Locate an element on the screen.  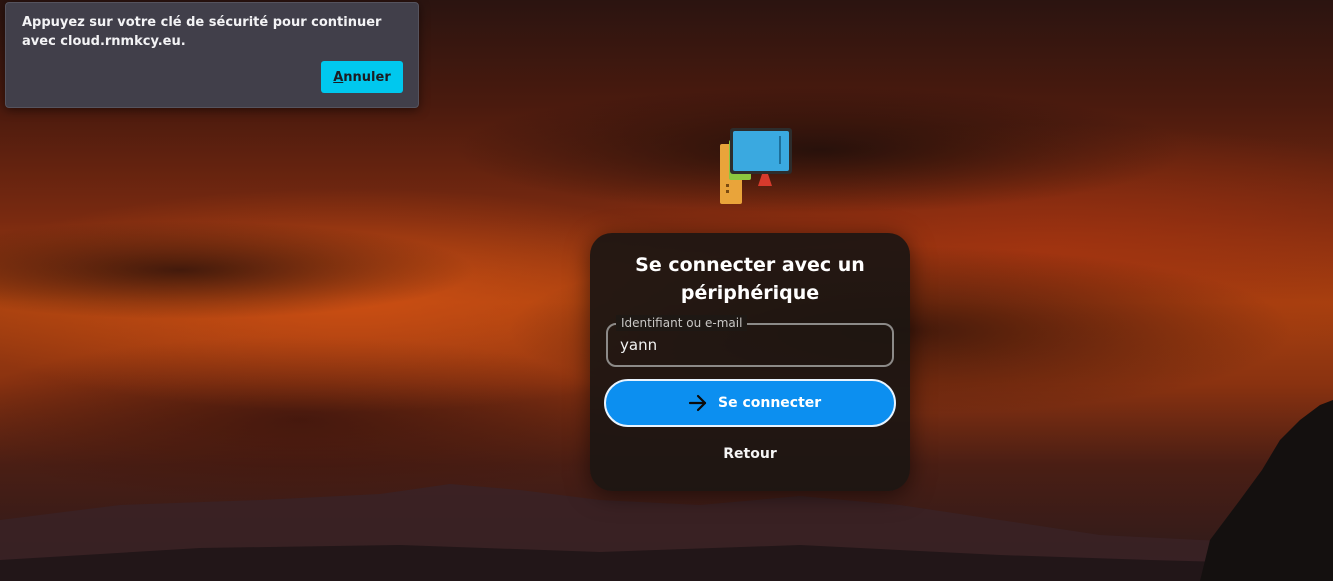
login-title: Se connecter avec un périphérique is located at coordinates (750, 279).